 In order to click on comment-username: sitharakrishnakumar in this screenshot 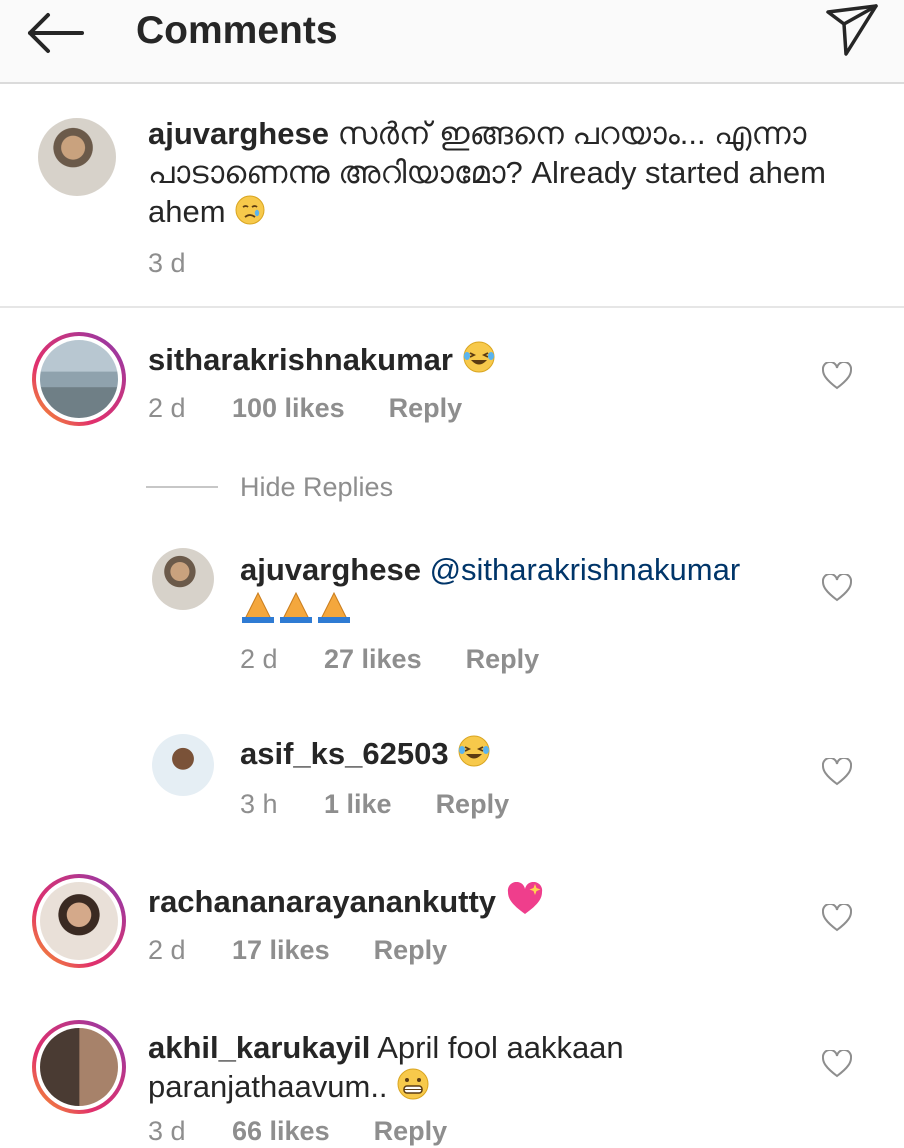, I will do `click(300, 359)`.